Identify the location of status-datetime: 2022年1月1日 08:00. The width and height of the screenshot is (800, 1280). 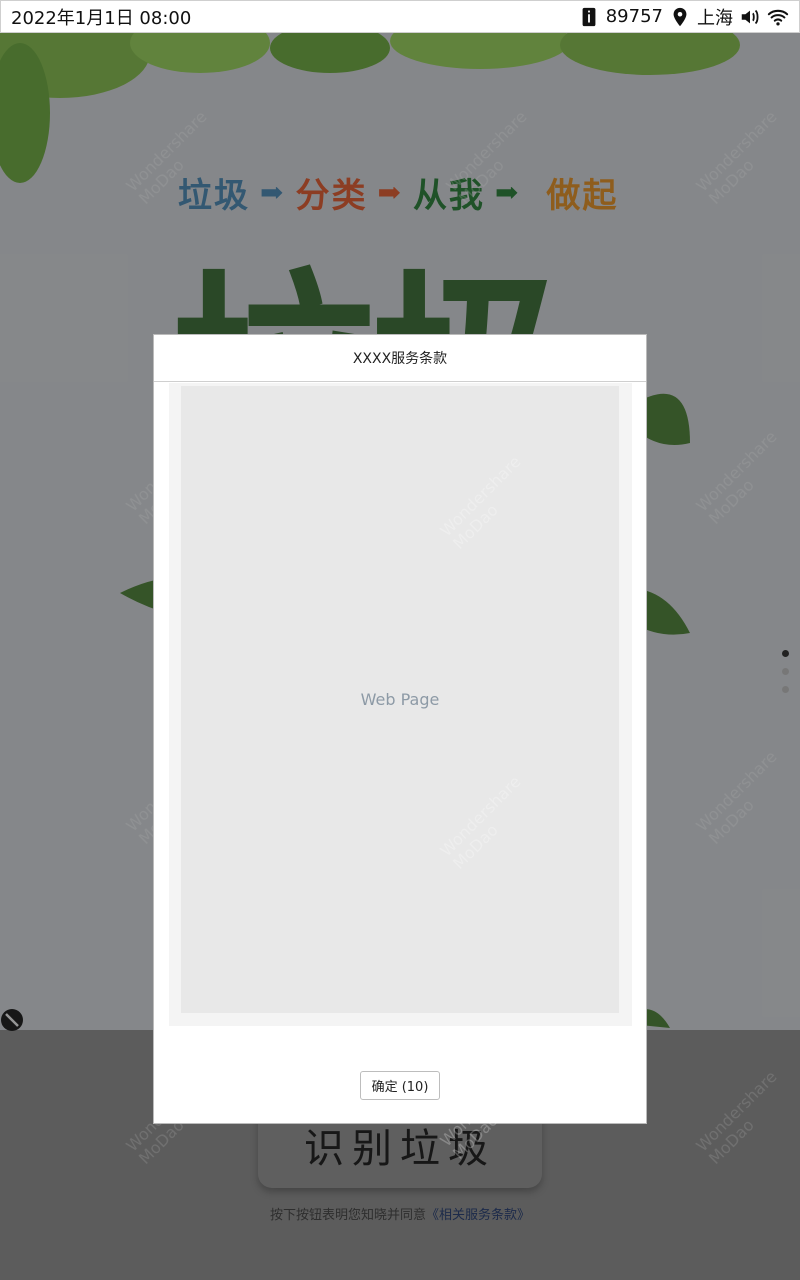
(101, 18).